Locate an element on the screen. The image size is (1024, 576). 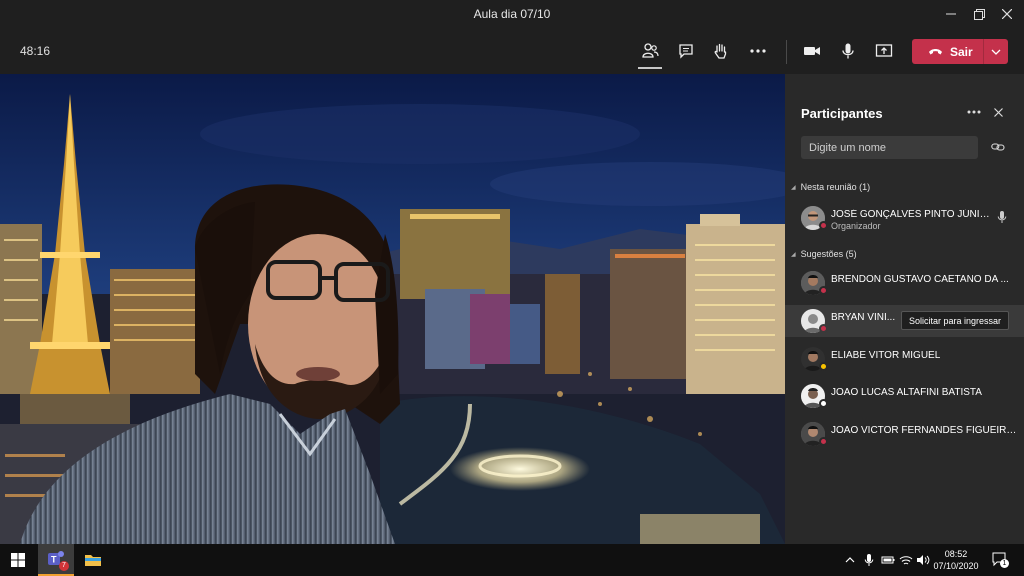
action-center-button: 1 is located at coordinates (1000, 562).